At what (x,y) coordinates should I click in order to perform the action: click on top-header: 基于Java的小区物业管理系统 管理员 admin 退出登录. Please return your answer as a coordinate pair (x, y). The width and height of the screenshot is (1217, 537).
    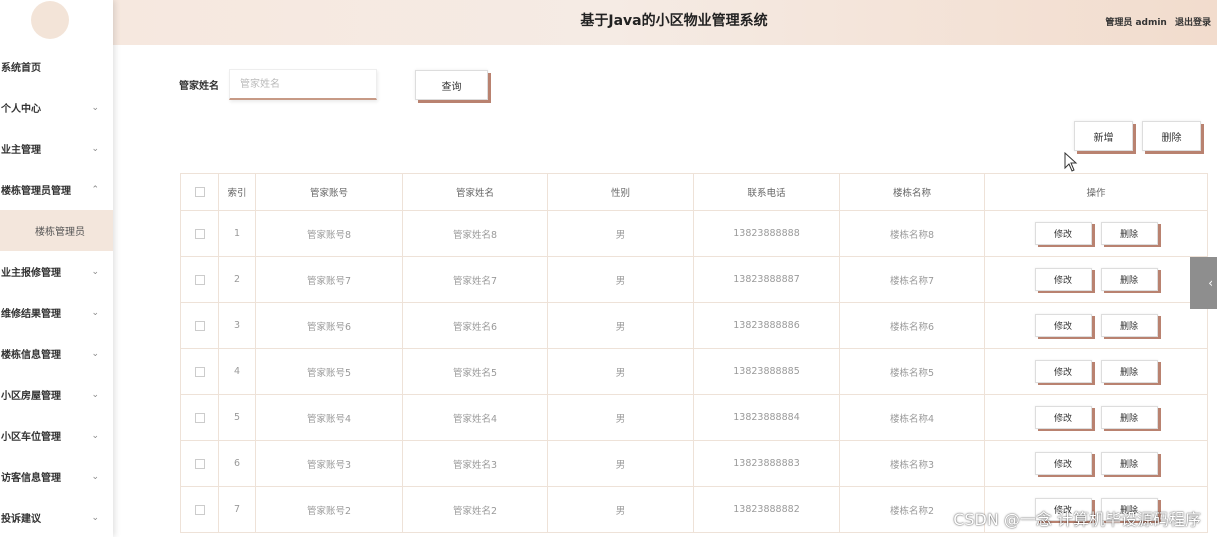
    Looking at the image, I should click on (665, 22).